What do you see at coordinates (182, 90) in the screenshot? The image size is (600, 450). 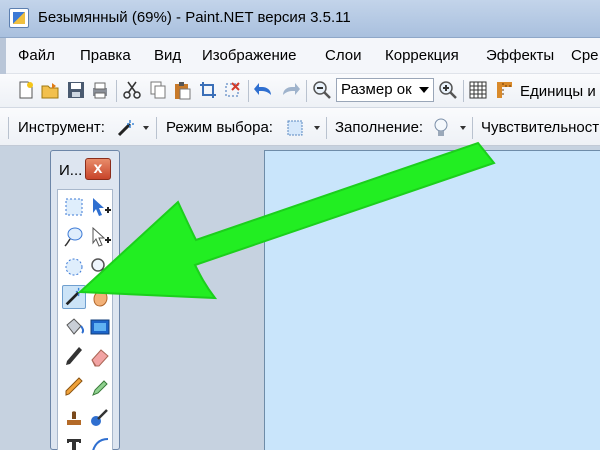 I see `paste-icon` at bounding box center [182, 90].